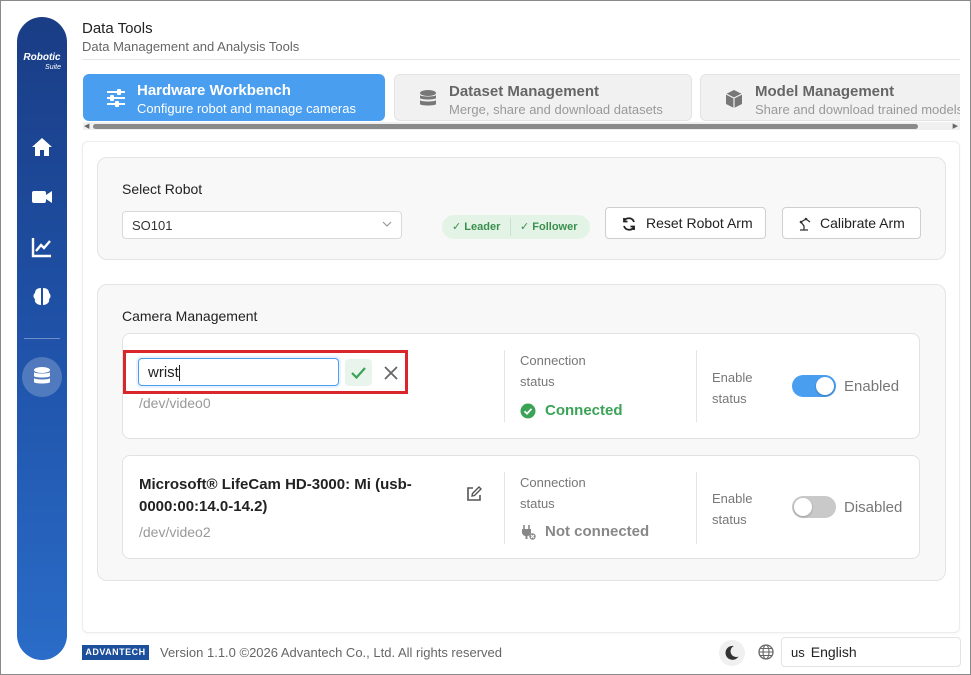  What do you see at coordinates (955, 126) in the screenshot?
I see `scroll-right-arrow-icon: ▶` at bounding box center [955, 126].